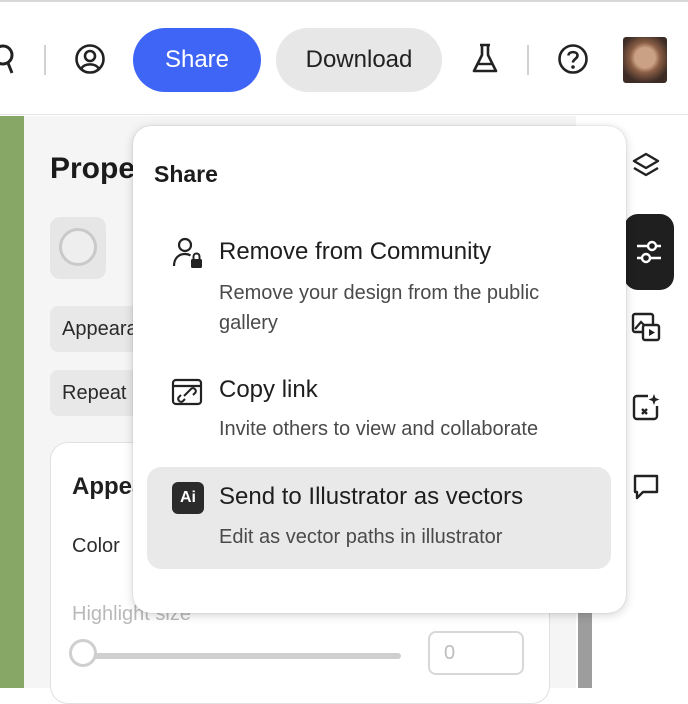 The height and width of the screenshot is (704, 688). What do you see at coordinates (243, 656) in the screenshot?
I see `highlight-size-slider` at bounding box center [243, 656].